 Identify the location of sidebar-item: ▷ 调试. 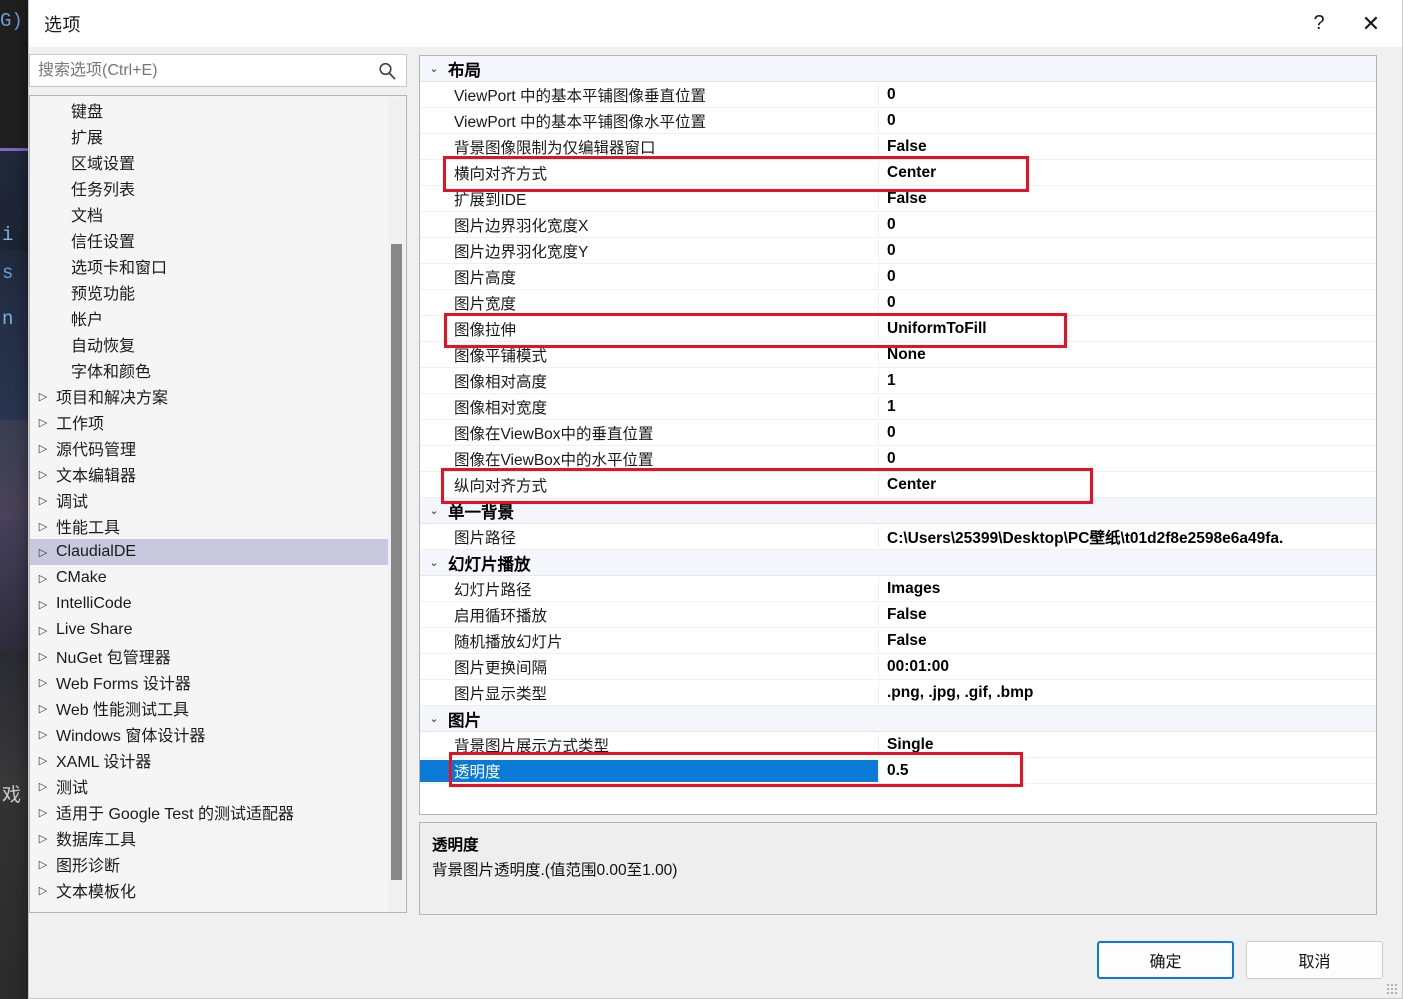
(209, 500).